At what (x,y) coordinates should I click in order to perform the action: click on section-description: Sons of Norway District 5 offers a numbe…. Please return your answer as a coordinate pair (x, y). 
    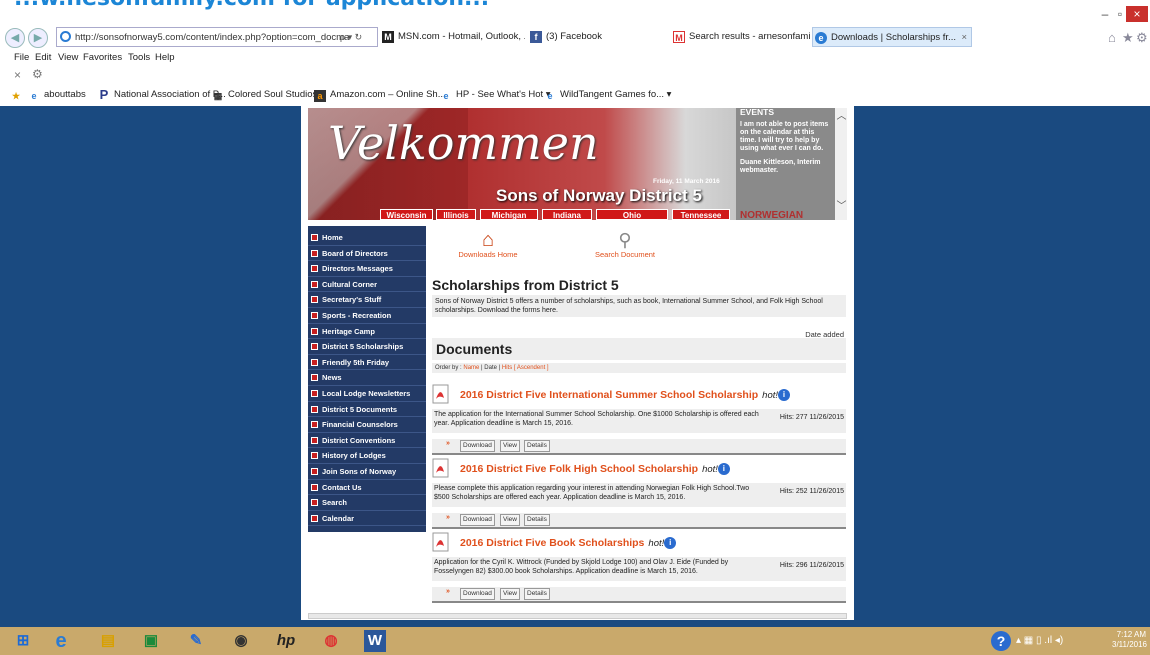
    Looking at the image, I should click on (639, 306).